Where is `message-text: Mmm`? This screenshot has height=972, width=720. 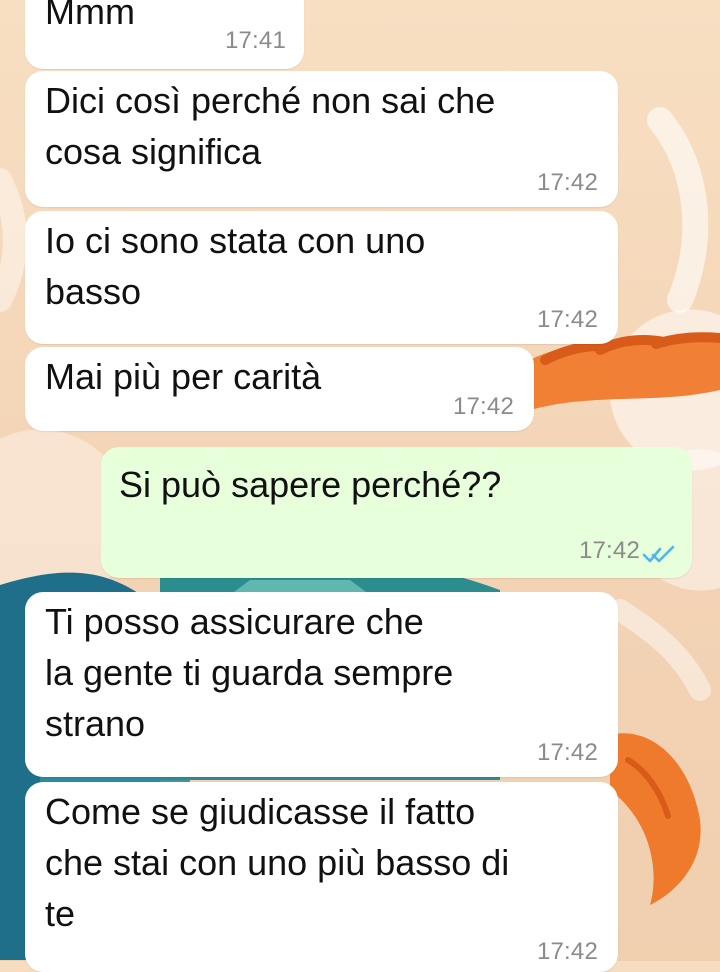
message-text: Mmm is located at coordinates (90, 16).